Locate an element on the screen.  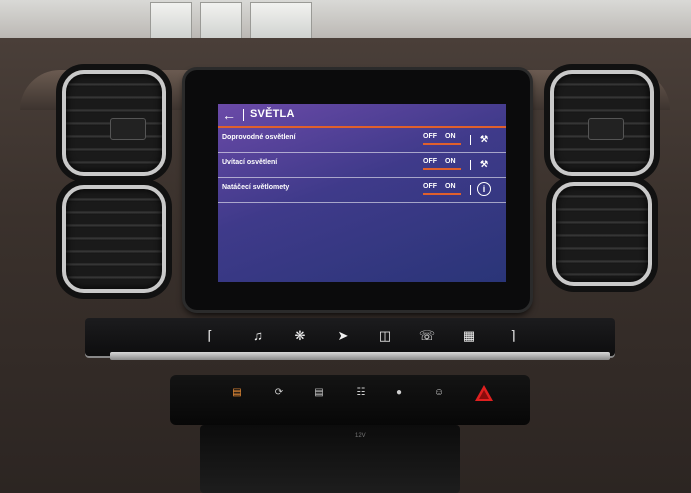
setting-label: Natáčecí světlomety is located at coordinates (256, 187).